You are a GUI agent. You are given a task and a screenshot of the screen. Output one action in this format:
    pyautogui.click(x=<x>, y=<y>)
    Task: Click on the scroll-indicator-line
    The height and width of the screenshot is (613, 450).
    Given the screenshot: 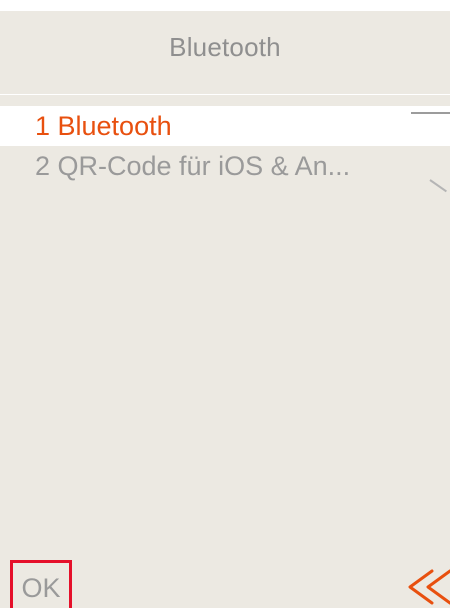 What is the action you would take?
    pyautogui.click(x=430, y=113)
    